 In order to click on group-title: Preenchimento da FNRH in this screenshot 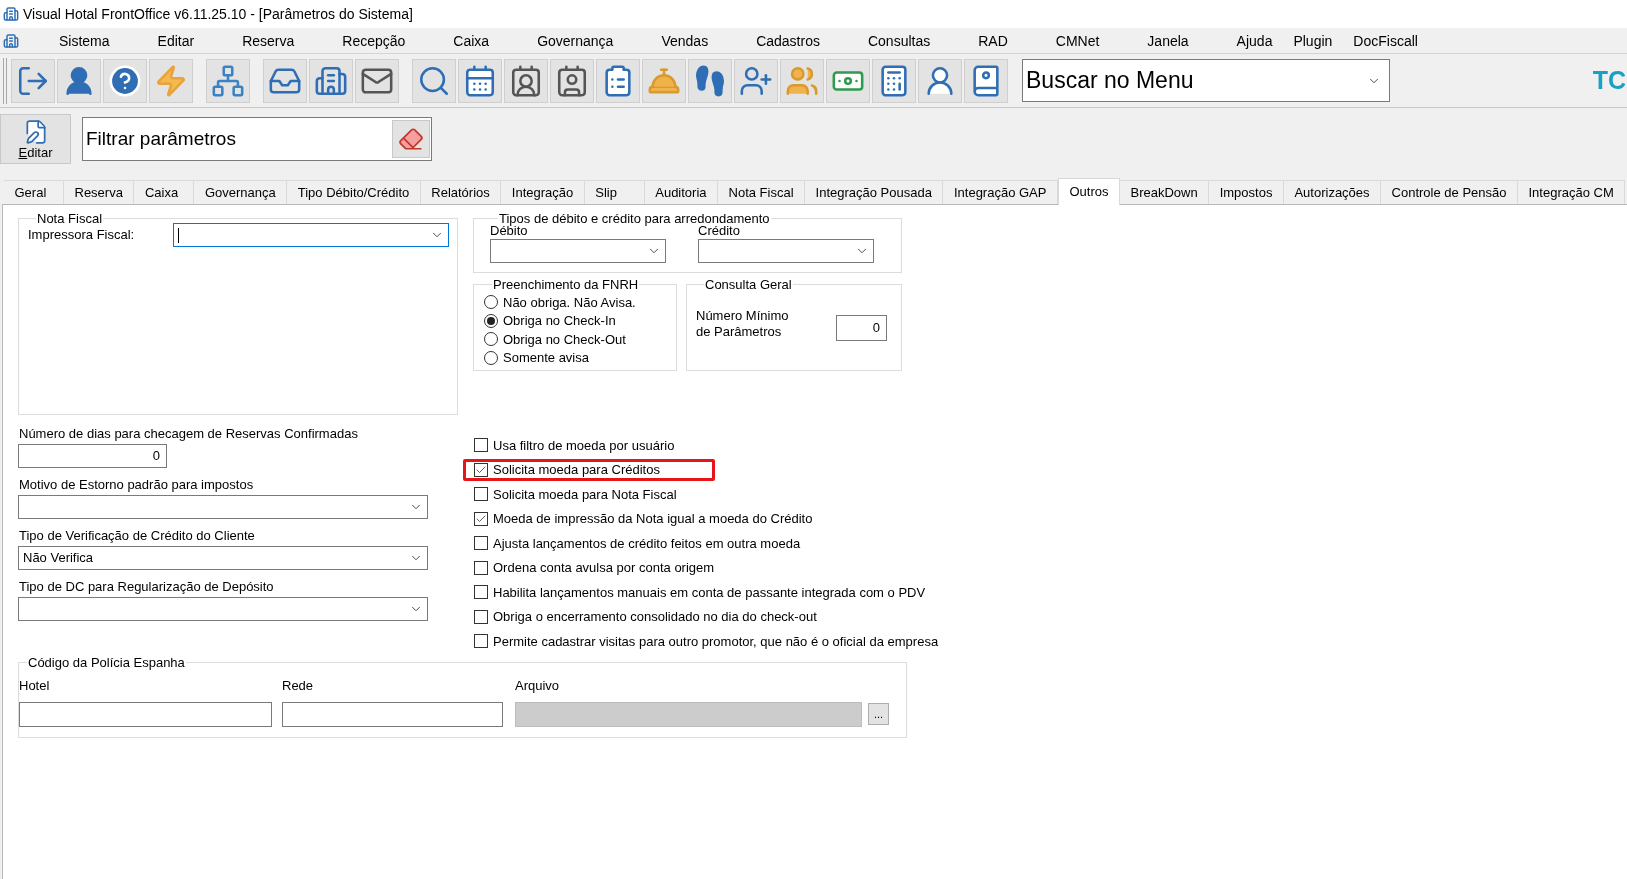, I will do `click(566, 284)`.